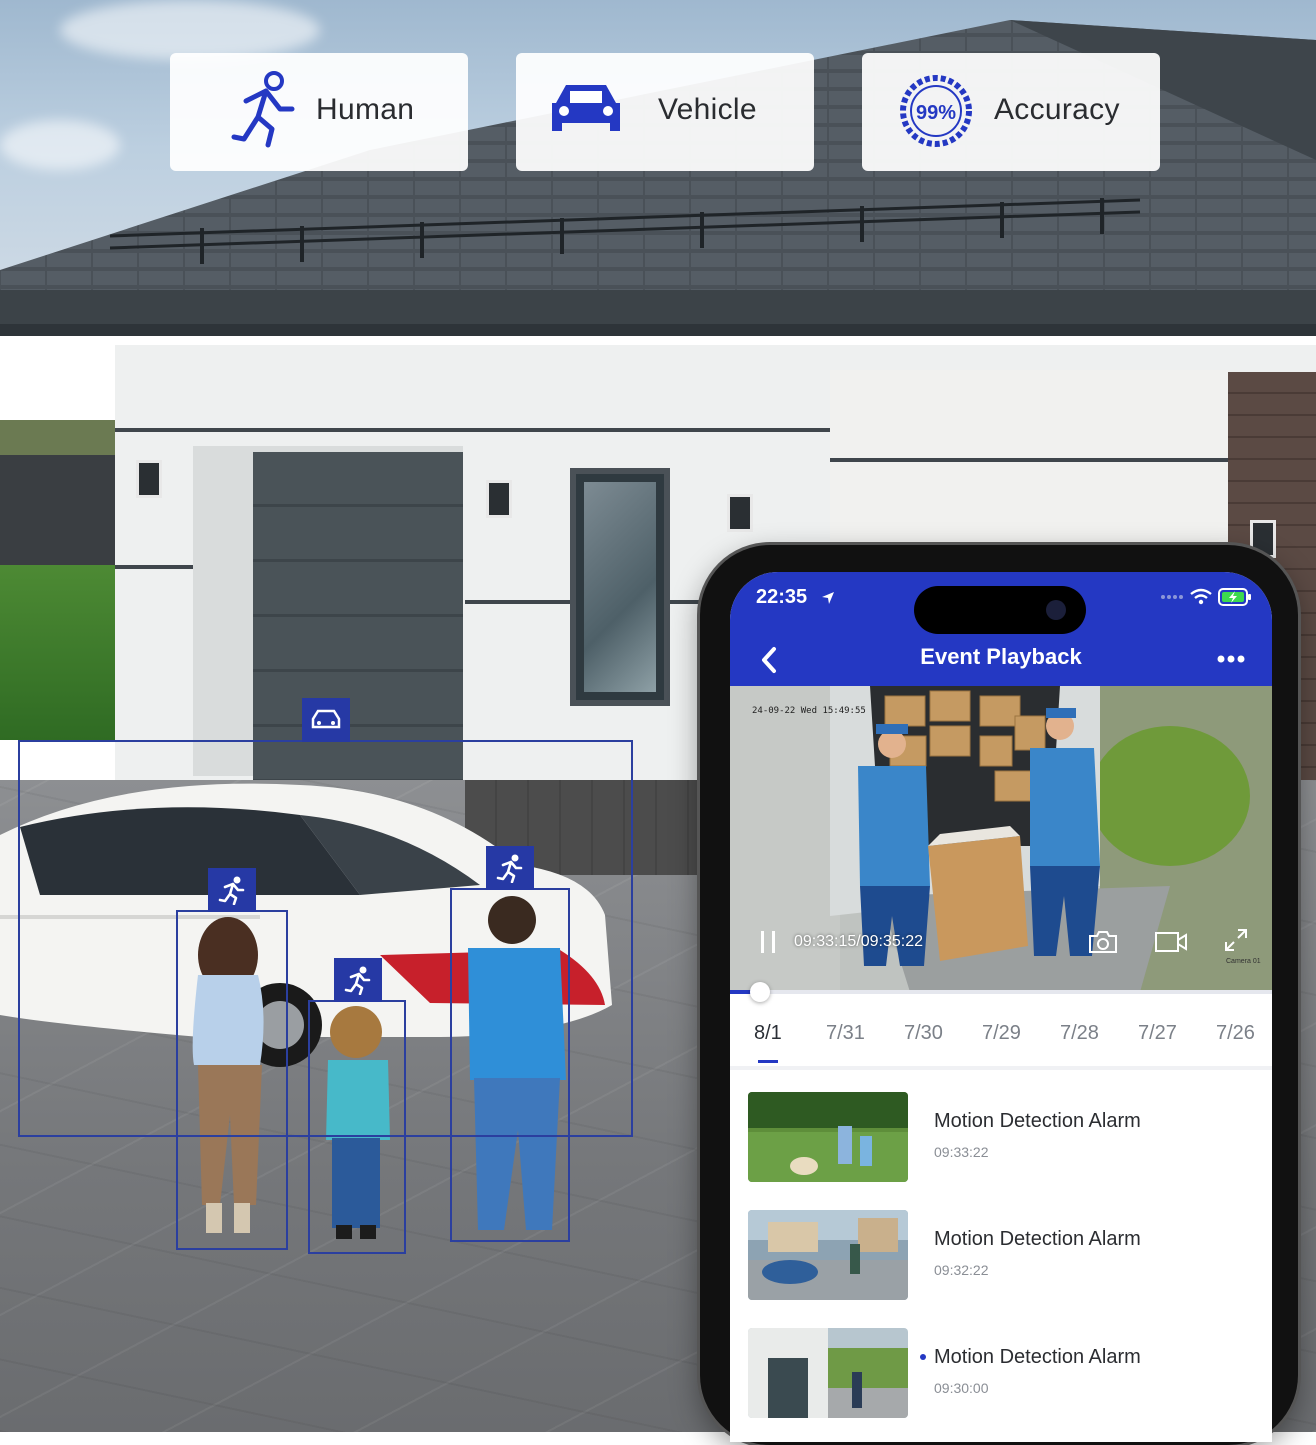 Image resolution: width=1316 pixels, height=1445 pixels. Describe the element at coordinates (1243, 961) in the screenshot. I see `camera-label: Camera 01` at that location.